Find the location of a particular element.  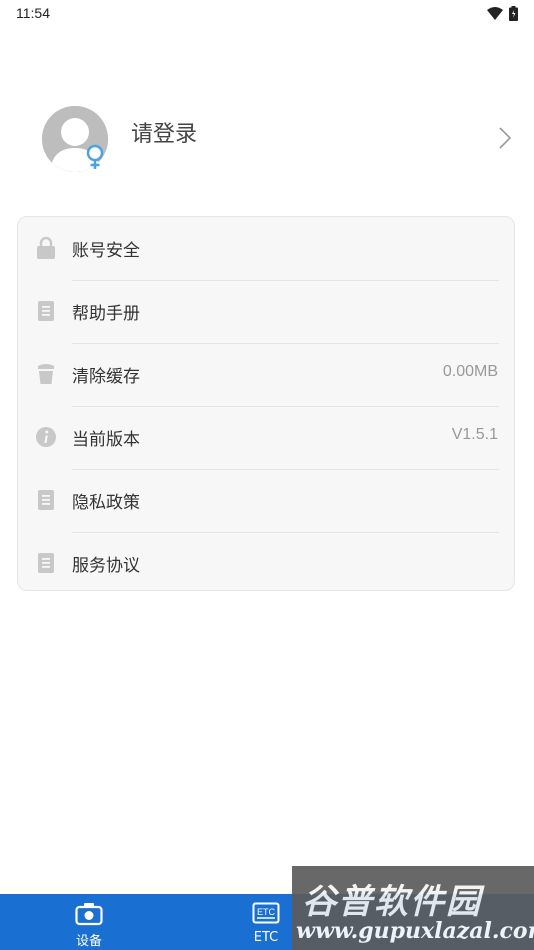

tab-device: 设备 is located at coordinates (89, 922).